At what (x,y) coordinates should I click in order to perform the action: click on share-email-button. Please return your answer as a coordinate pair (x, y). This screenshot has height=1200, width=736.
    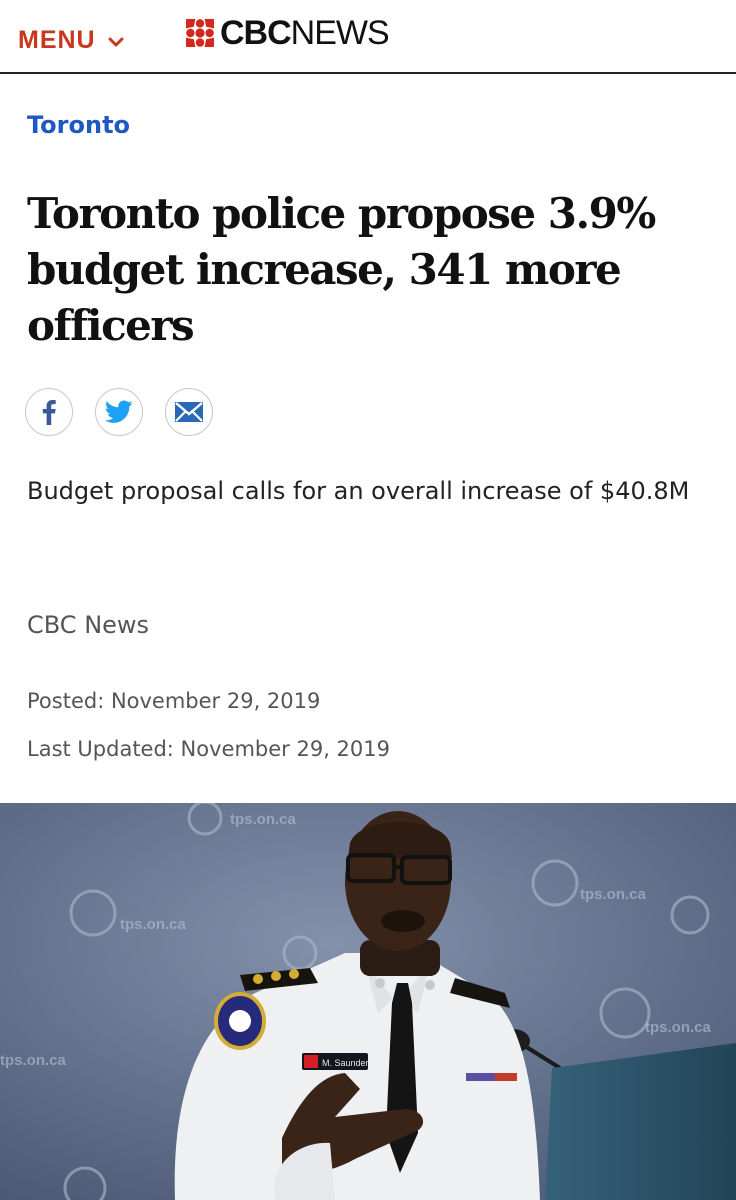
    Looking at the image, I should click on (189, 412).